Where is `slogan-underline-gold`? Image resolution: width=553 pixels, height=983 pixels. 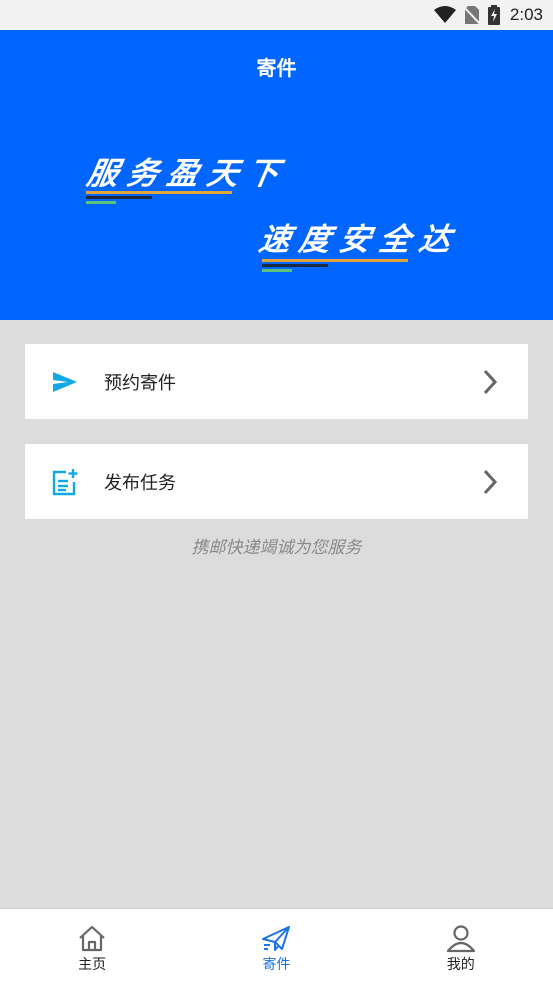
slogan-underline-gold is located at coordinates (159, 192).